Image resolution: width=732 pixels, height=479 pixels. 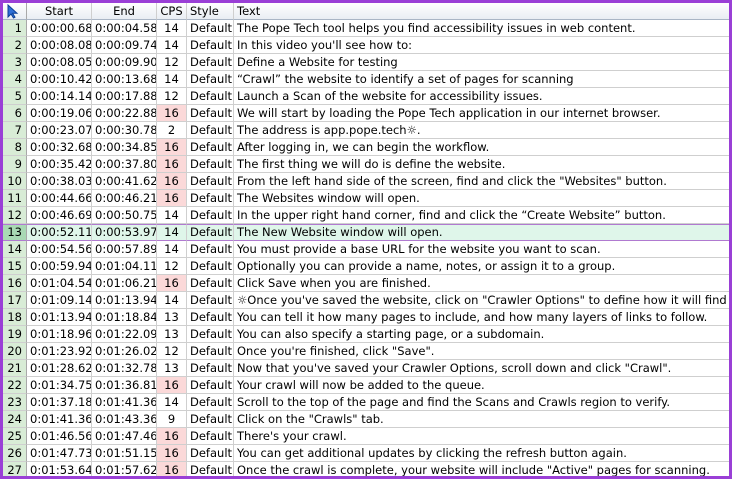 What do you see at coordinates (15, 402) in the screenshot?
I see `row-number: 23` at bounding box center [15, 402].